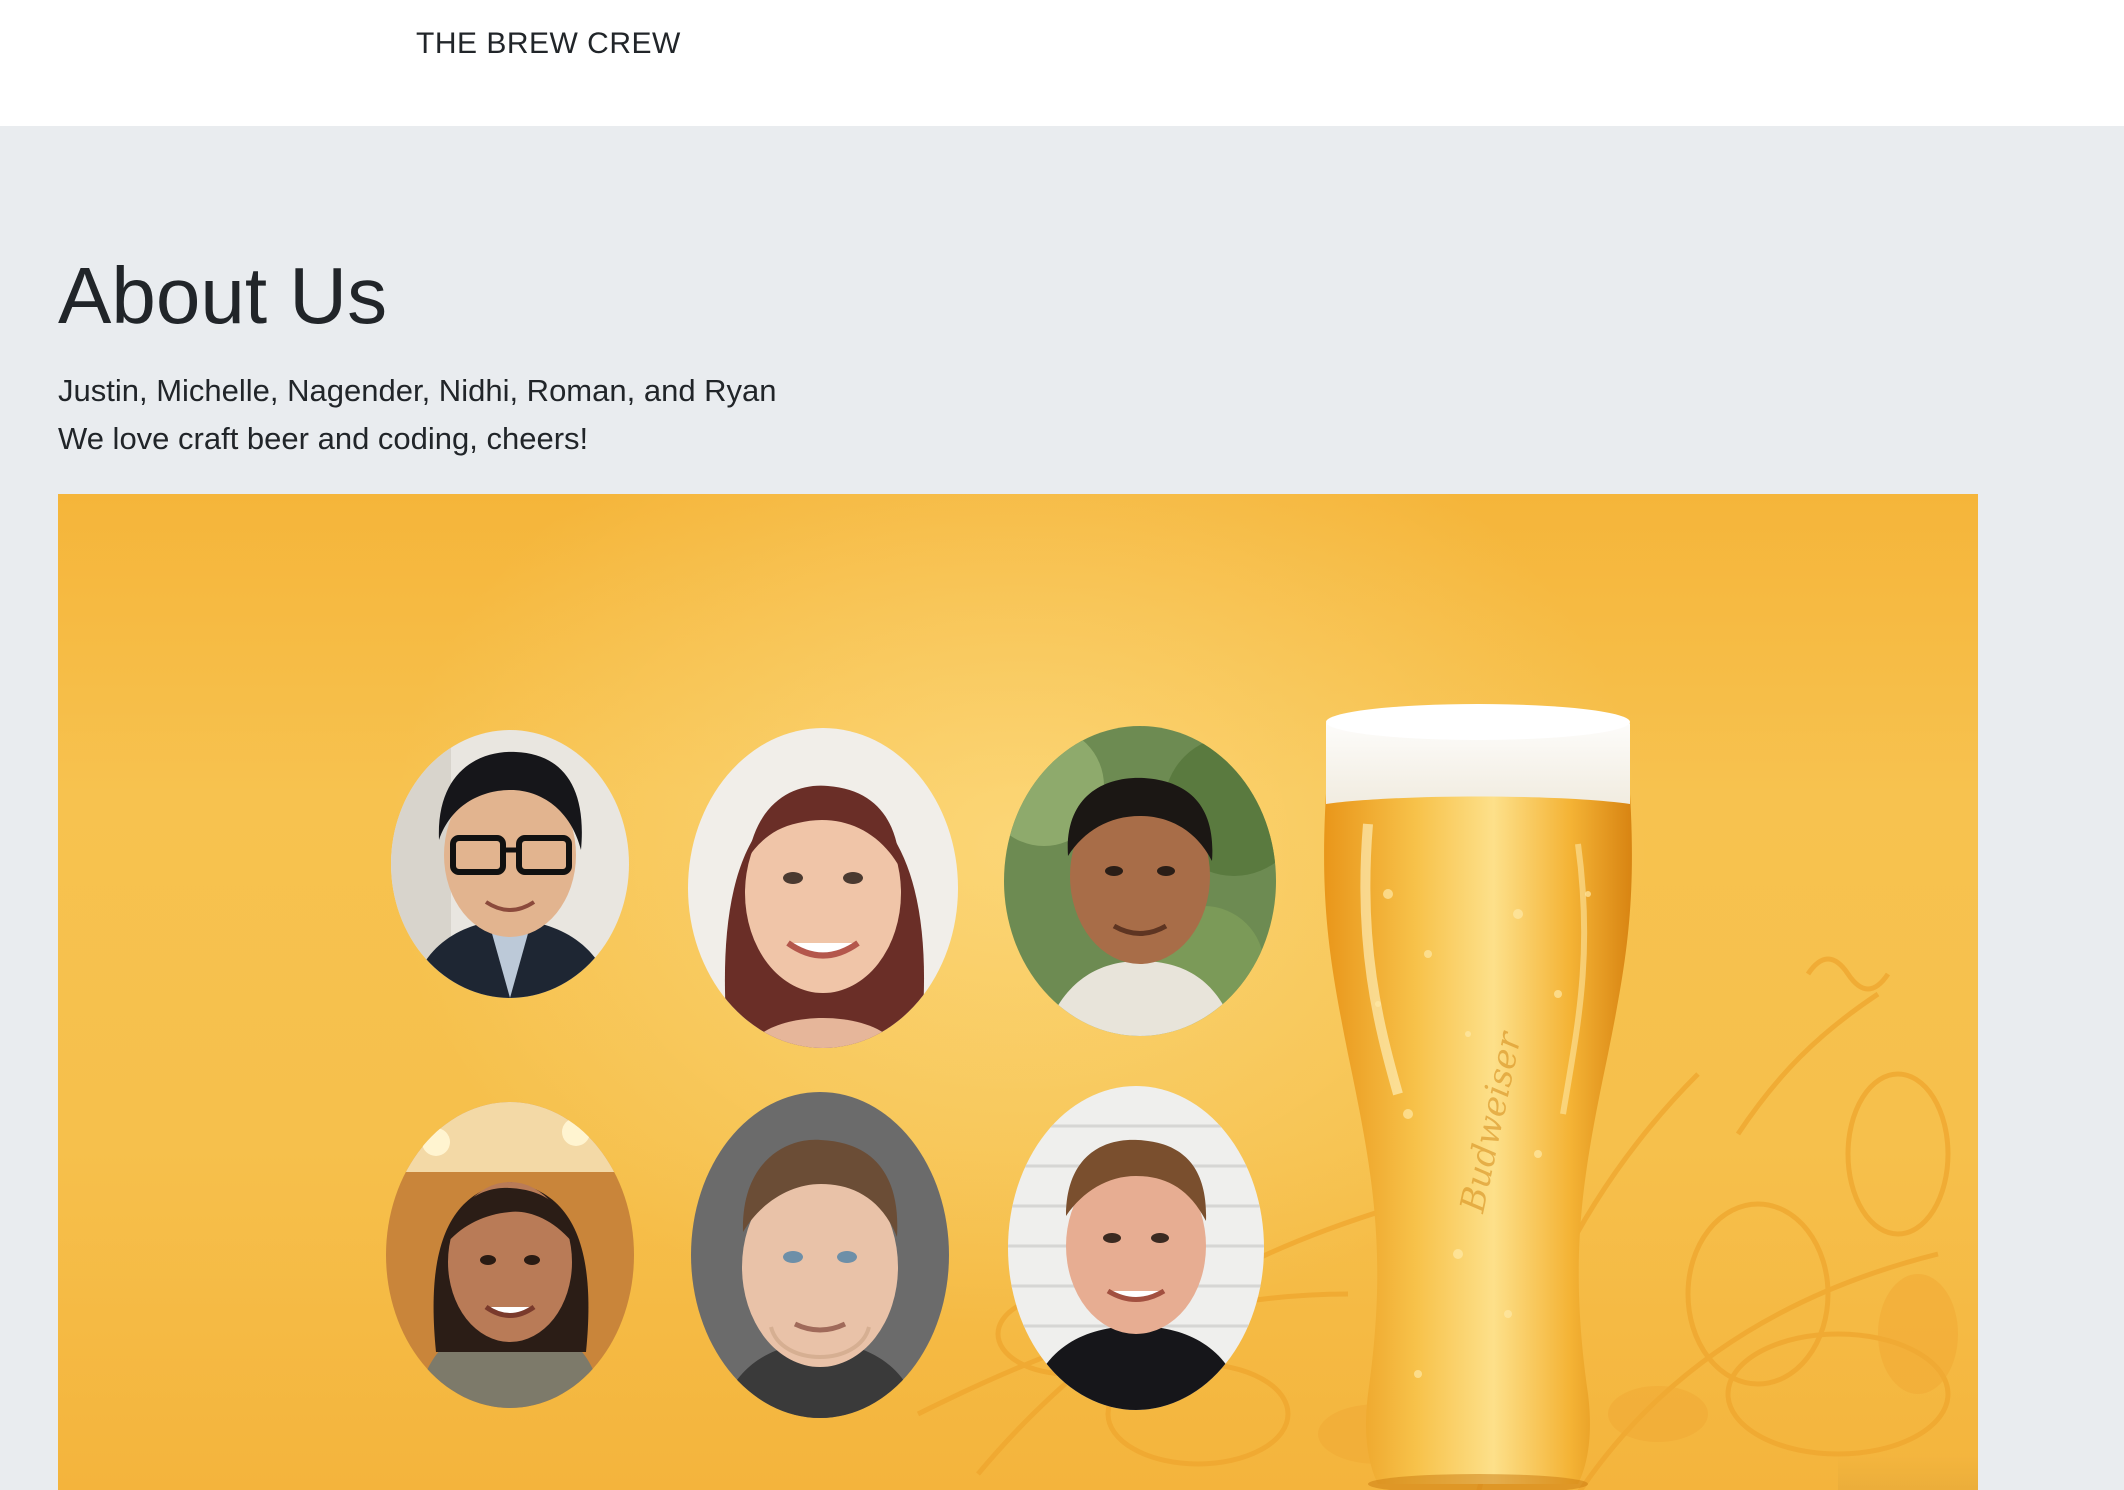  I want to click on tagline-text: We love craft beer and coding, cheers!, so click(323, 438).